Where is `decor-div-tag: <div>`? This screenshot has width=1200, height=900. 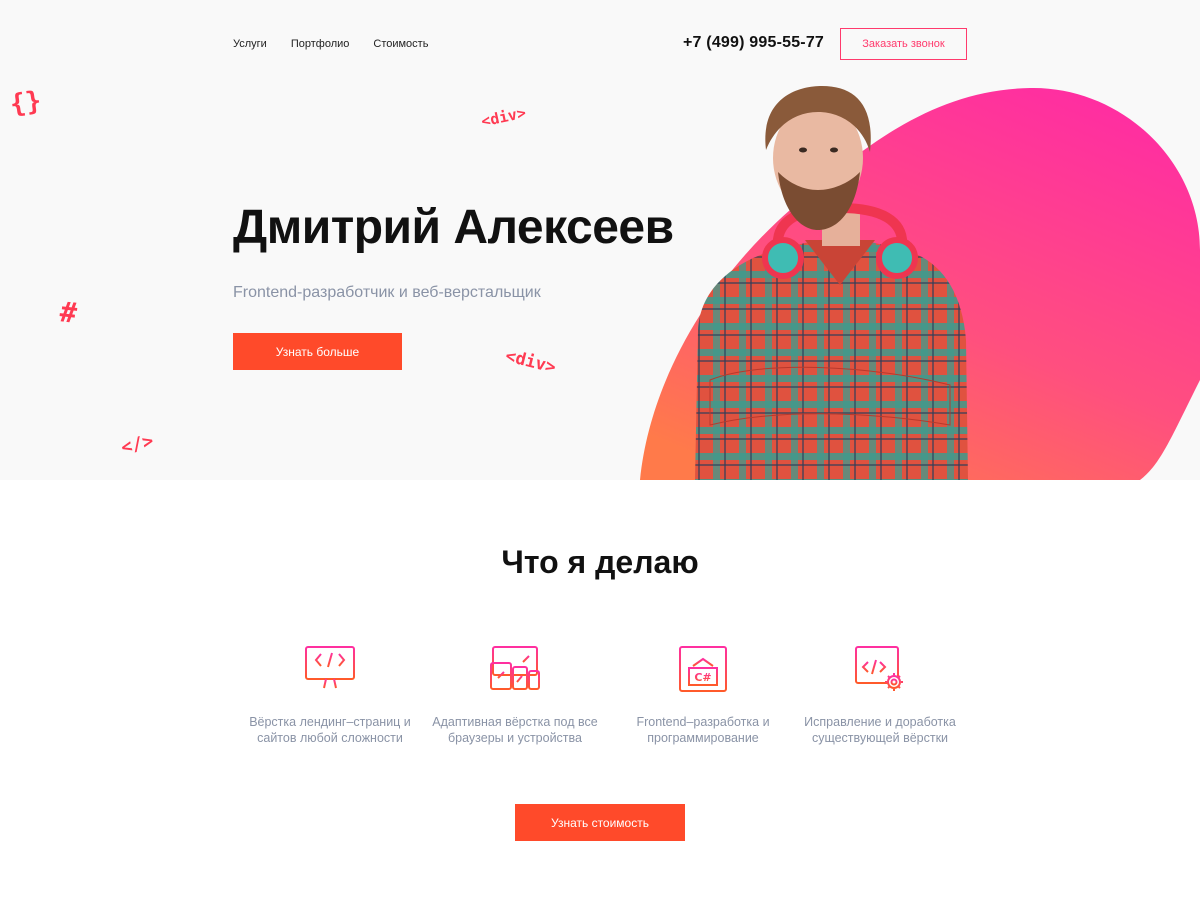 decor-div-tag: <div> is located at coordinates (503, 117).